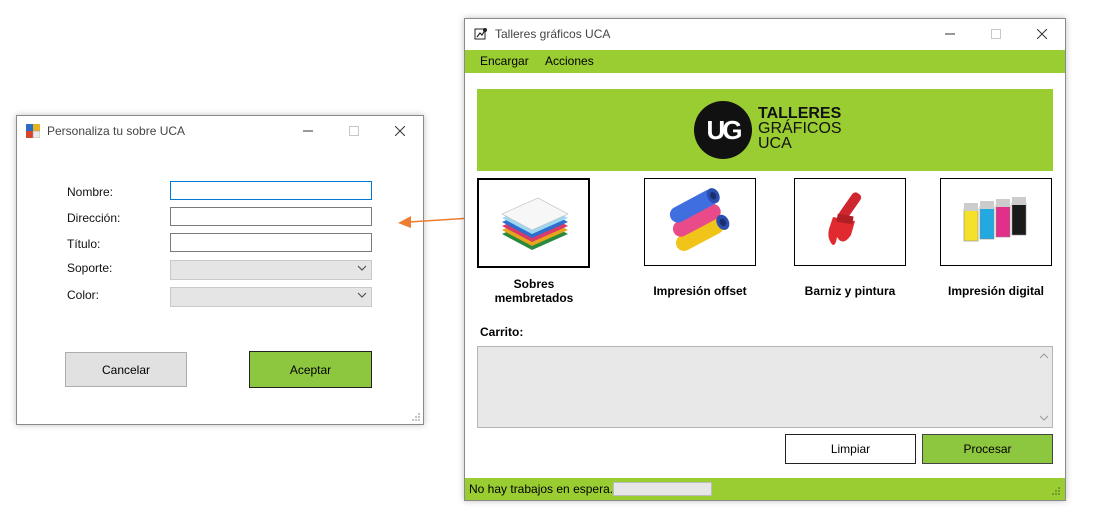 The width and height of the screenshot is (1104, 523). What do you see at coordinates (83, 295) in the screenshot?
I see `color-label: Color:` at bounding box center [83, 295].